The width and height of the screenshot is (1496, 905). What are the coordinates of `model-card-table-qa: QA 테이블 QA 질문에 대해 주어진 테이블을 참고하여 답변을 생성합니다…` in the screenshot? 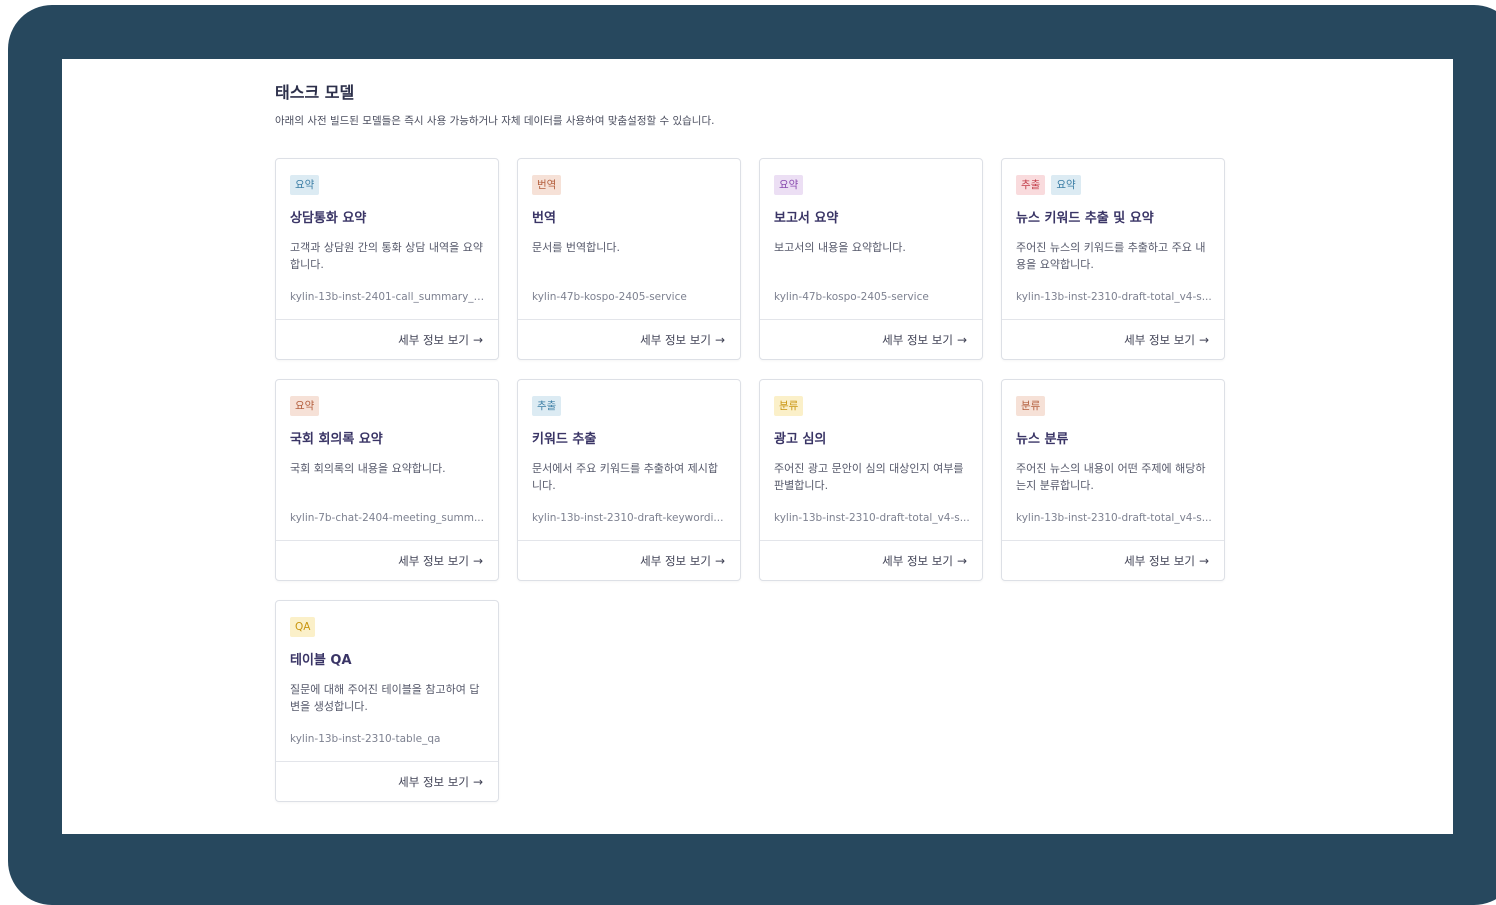 It's located at (387, 701).